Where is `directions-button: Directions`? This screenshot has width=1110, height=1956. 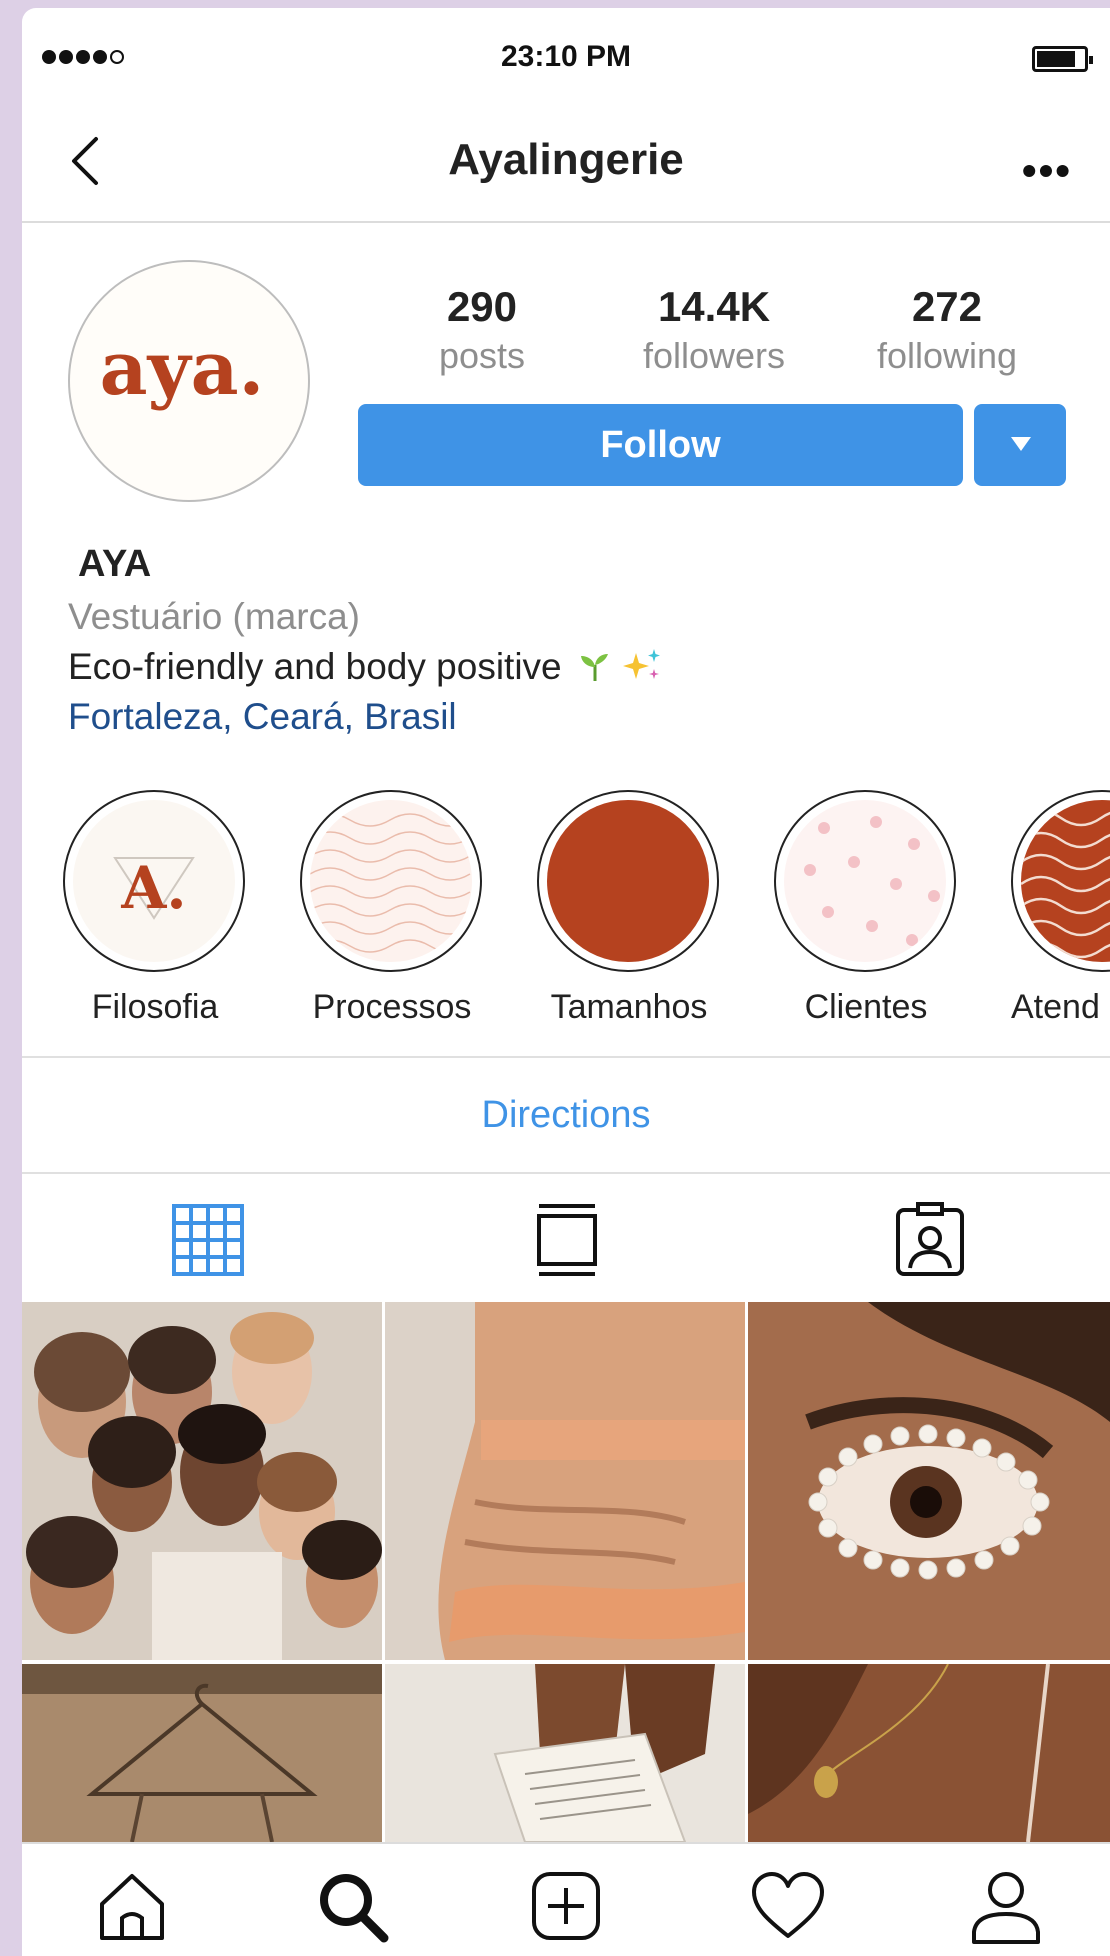
directions-button: Directions is located at coordinates (566, 1115).